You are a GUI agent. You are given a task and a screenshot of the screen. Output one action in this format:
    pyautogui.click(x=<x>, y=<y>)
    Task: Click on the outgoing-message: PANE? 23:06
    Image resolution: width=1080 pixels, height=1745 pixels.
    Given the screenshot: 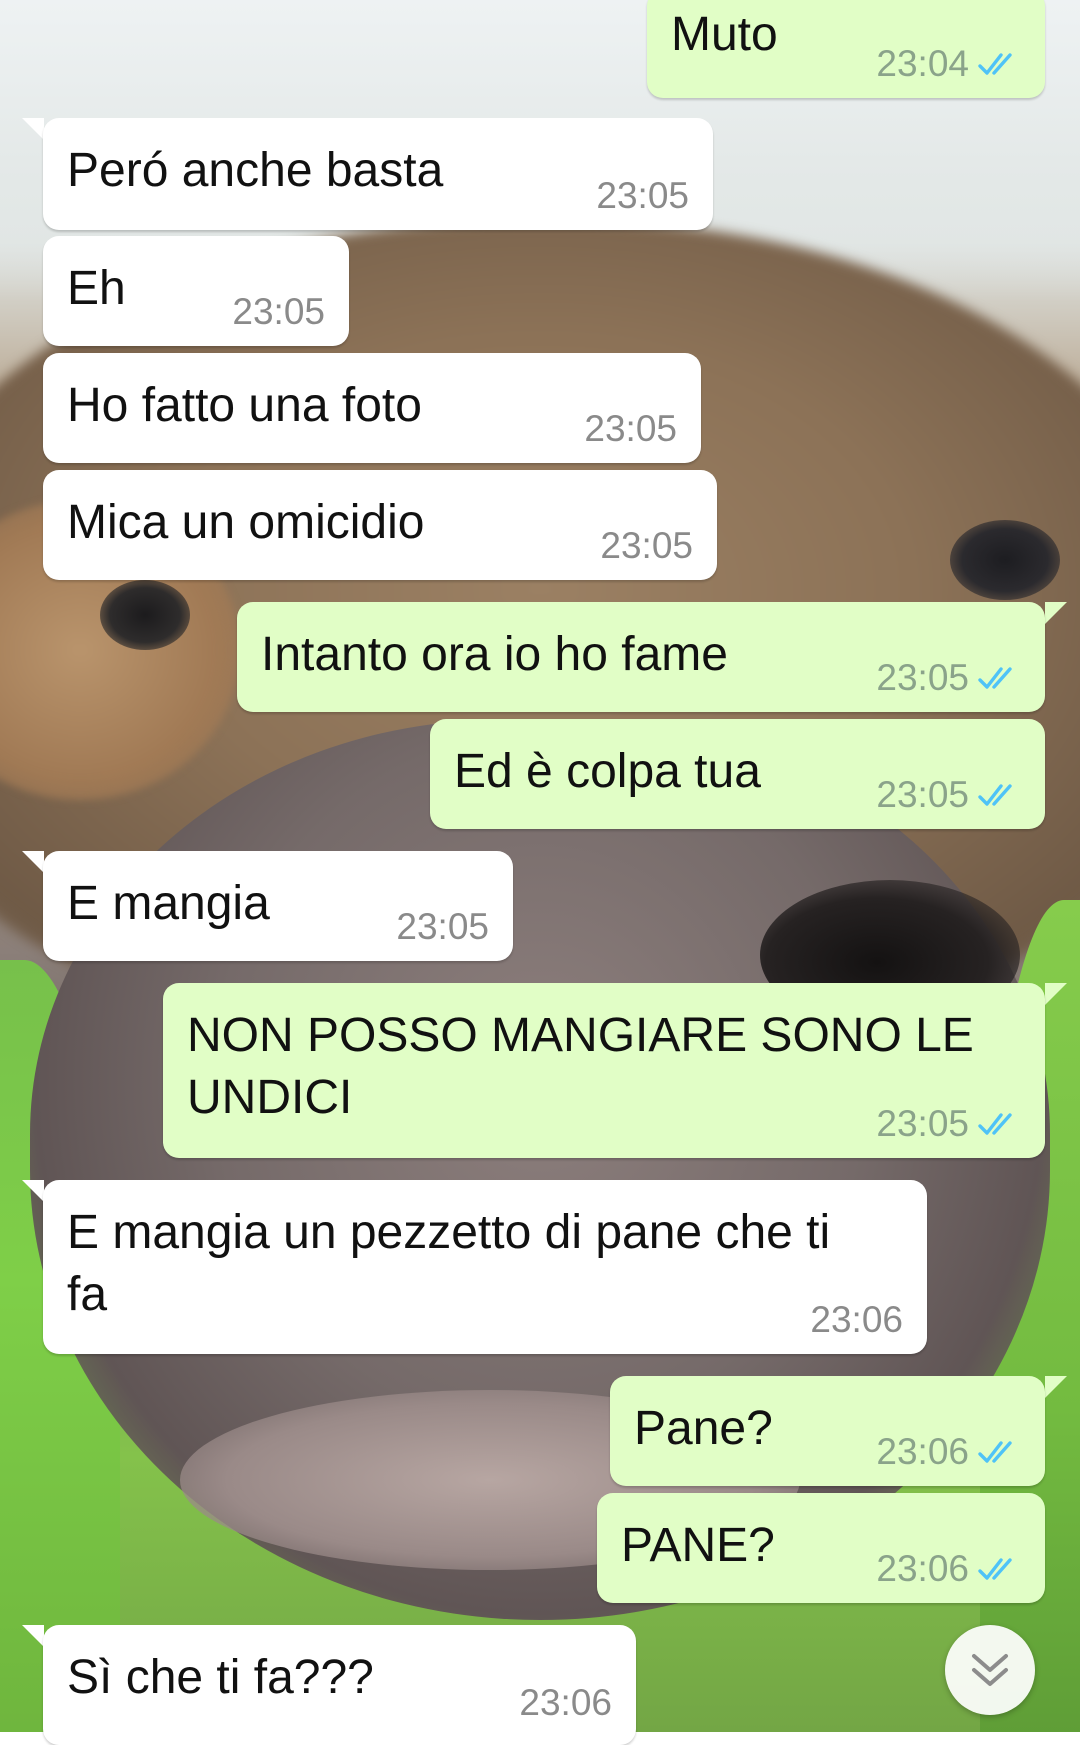 What is the action you would take?
    pyautogui.click(x=821, y=1548)
    